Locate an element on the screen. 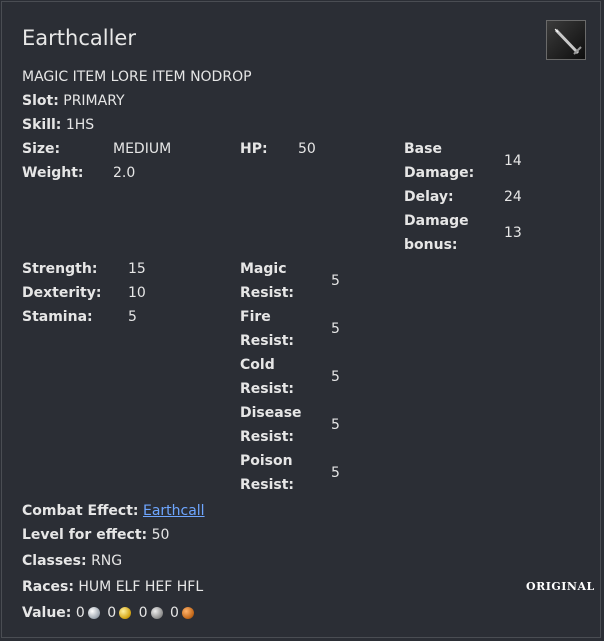 The image size is (604, 641). disease-resist-label-2: Resist: is located at coordinates (267, 437).